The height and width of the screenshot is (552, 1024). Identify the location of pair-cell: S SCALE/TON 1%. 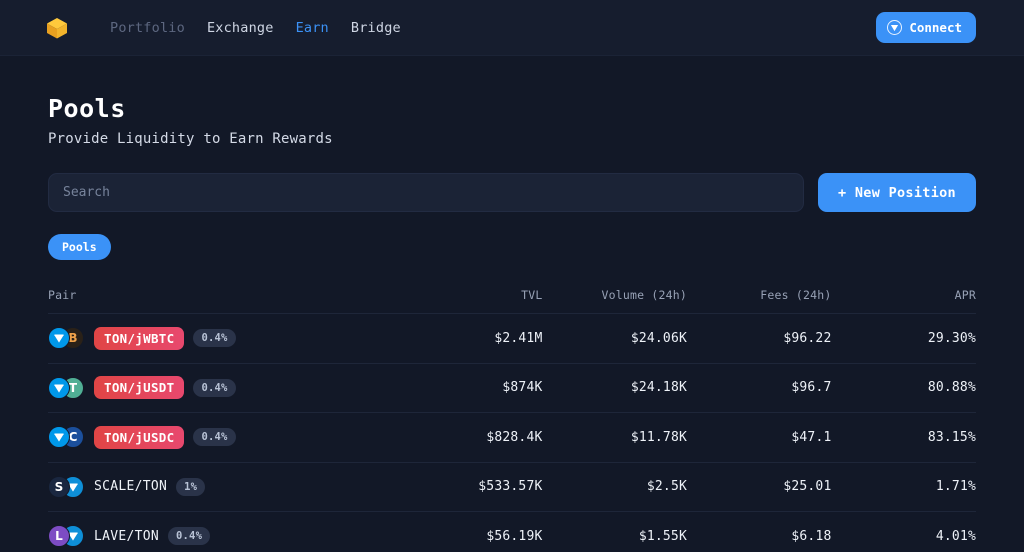
(223, 486).